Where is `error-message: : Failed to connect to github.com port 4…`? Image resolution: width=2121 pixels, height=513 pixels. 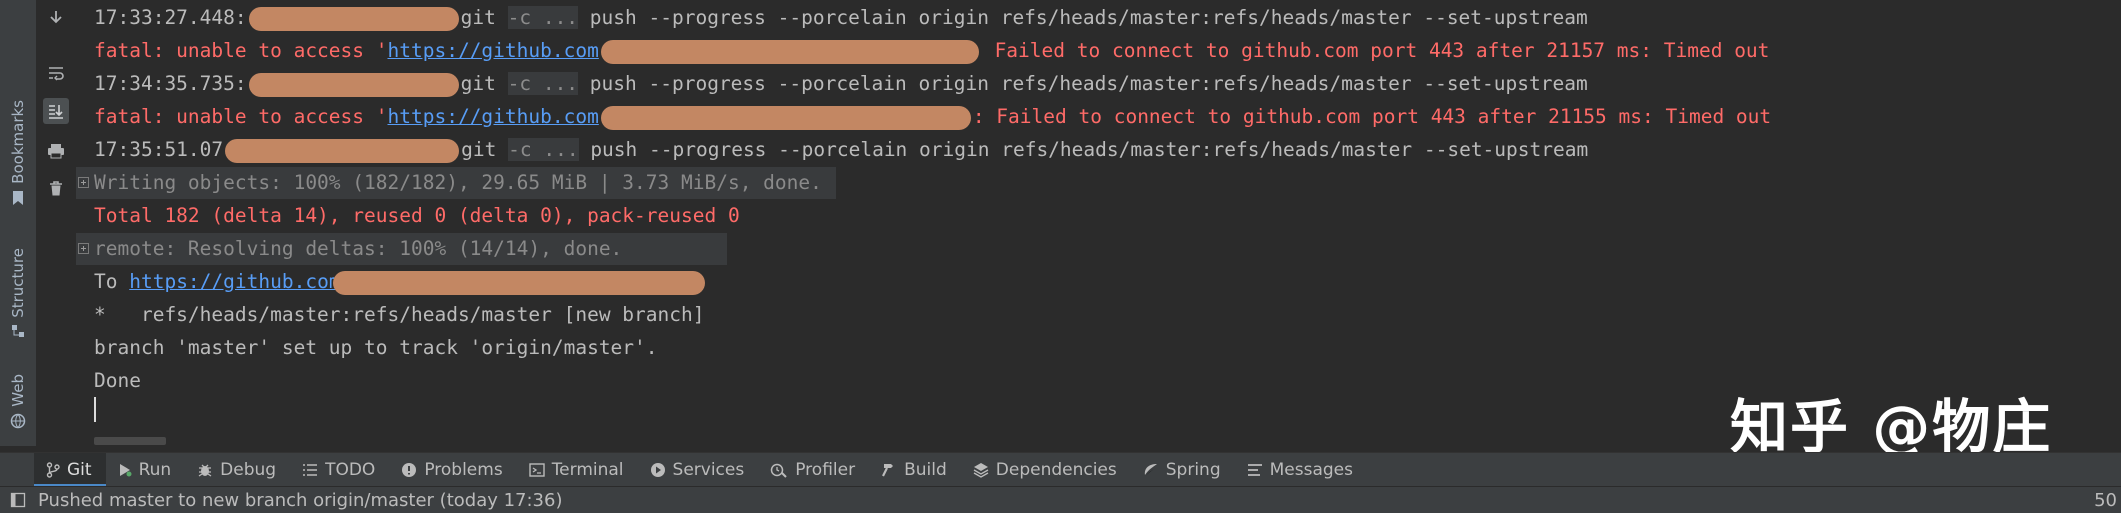
error-message: : Failed to connect to github.com port 4… is located at coordinates (1372, 116).